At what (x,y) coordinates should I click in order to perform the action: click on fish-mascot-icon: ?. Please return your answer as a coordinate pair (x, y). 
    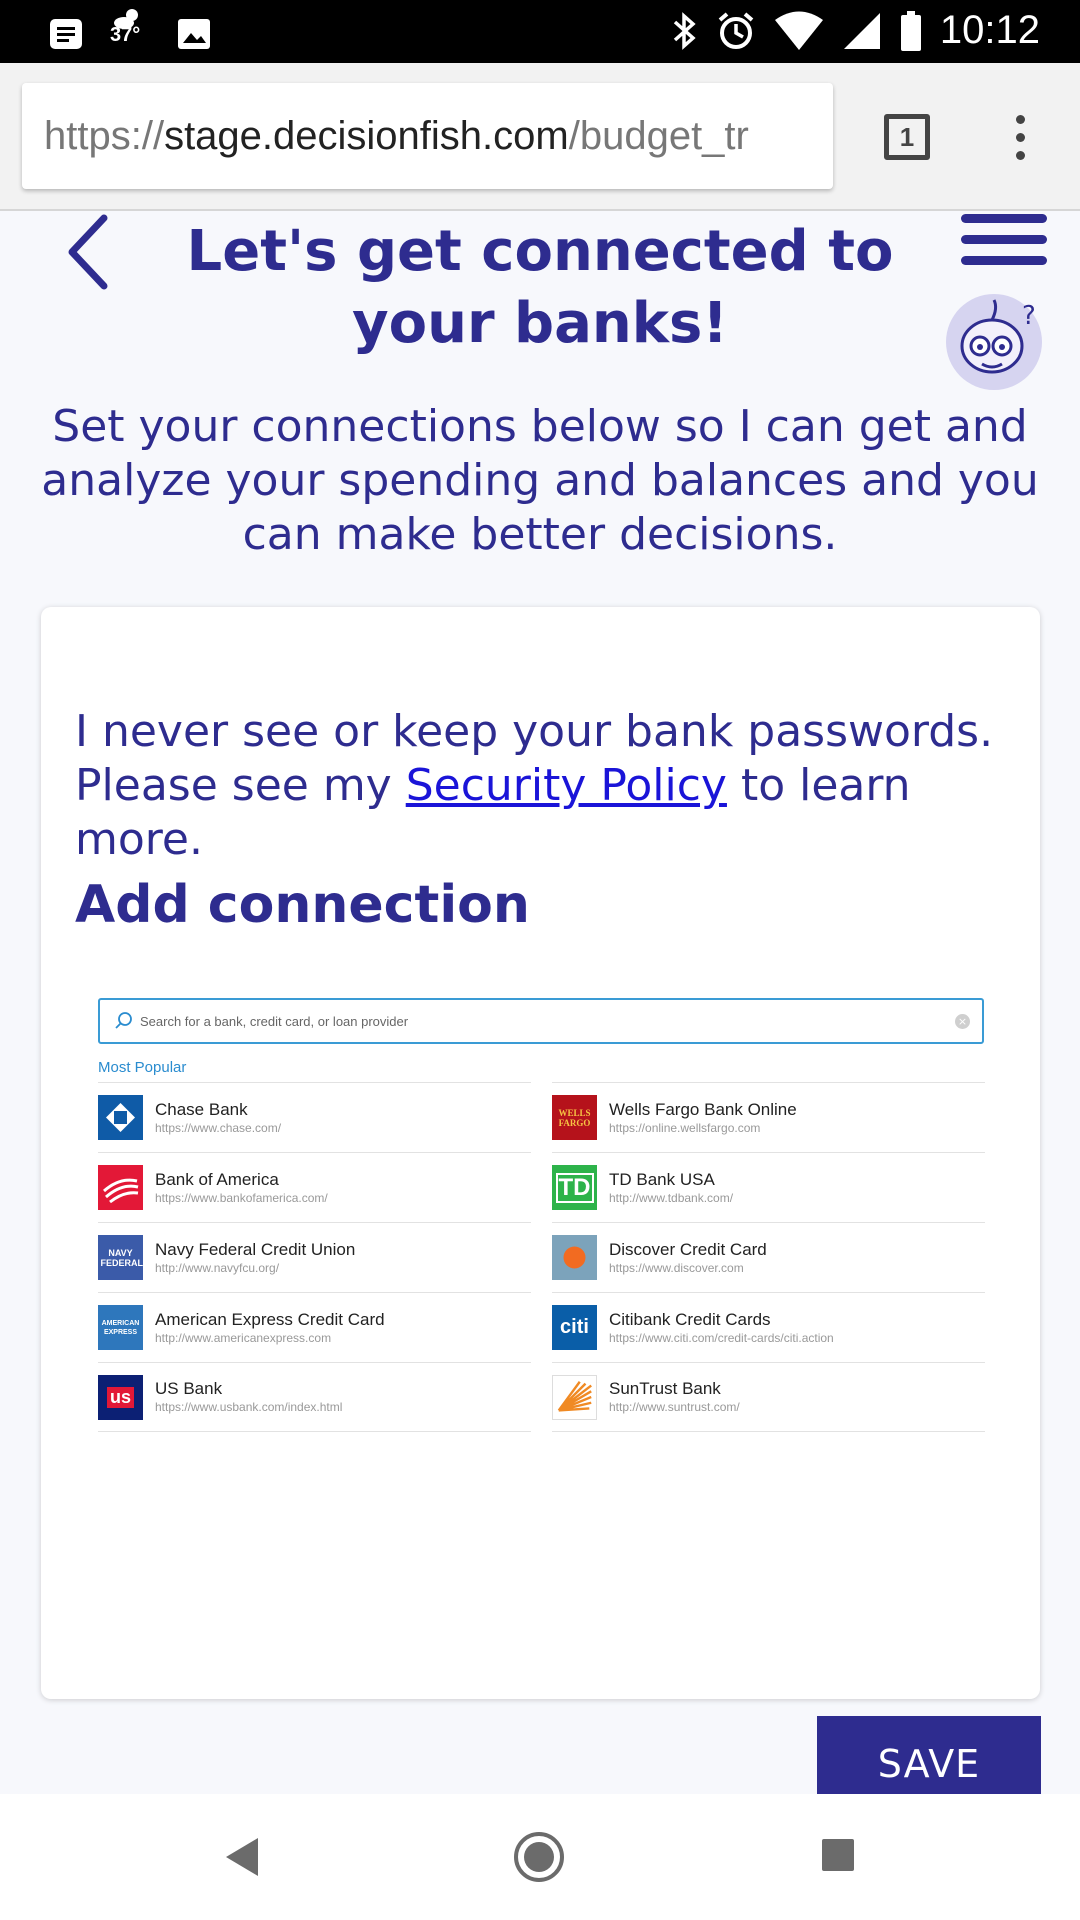
    Looking at the image, I should click on (994, 342).